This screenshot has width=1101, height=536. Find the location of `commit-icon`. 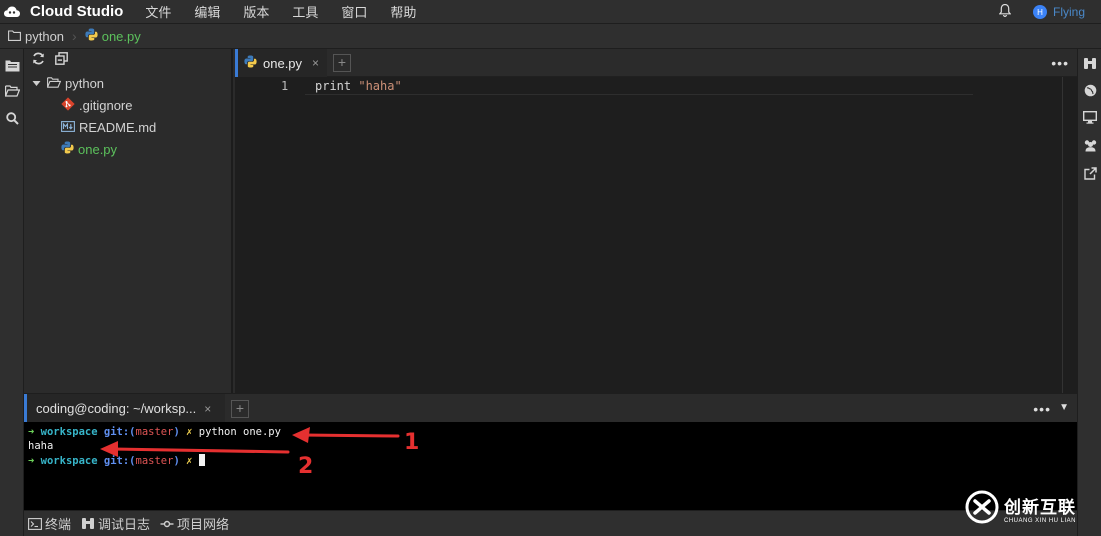

commit-icon is located at coordinates (167, 523).